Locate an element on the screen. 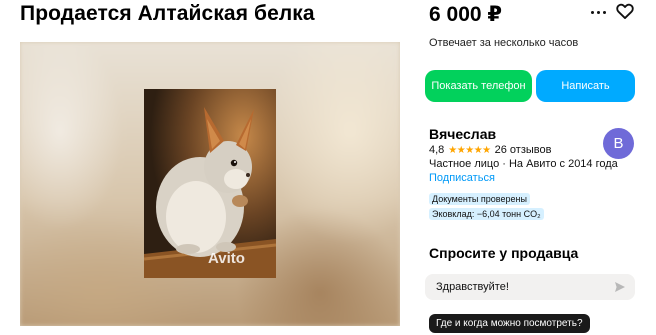 The height and width of the screenshot is (335, 656). eco-contribution-badge: Эковклад: −6,04 тонн CO₂ is located at coordinates (486, 214).